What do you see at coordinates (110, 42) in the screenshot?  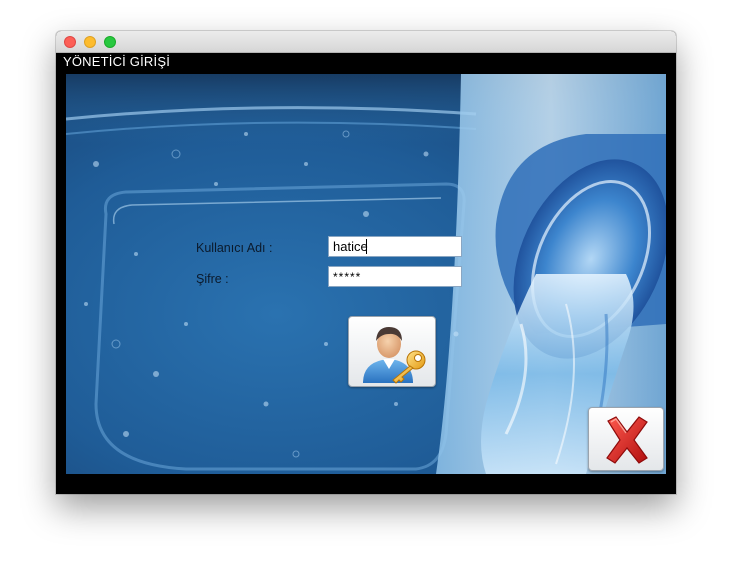 I see `window-maximize-button` at bounding box center [110, 42].